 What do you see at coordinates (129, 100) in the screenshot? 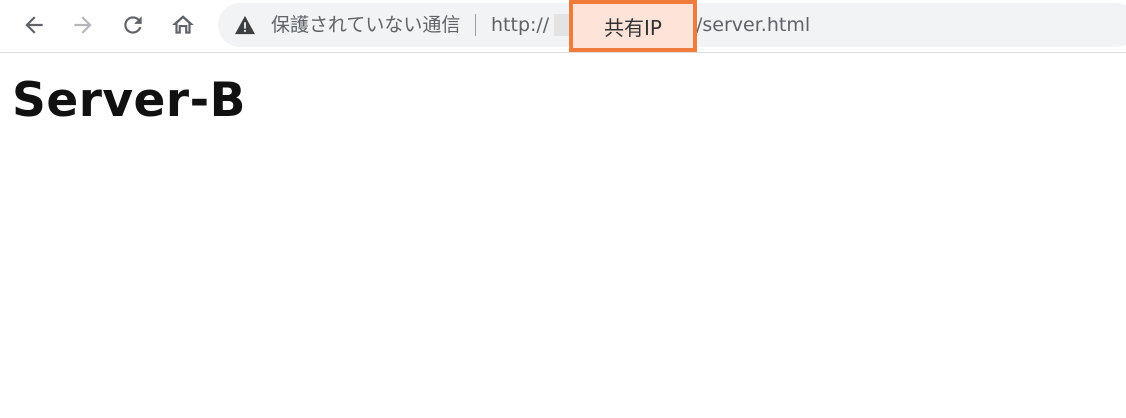
I see `page-title: Server-B` at bounding box center [129, 100].